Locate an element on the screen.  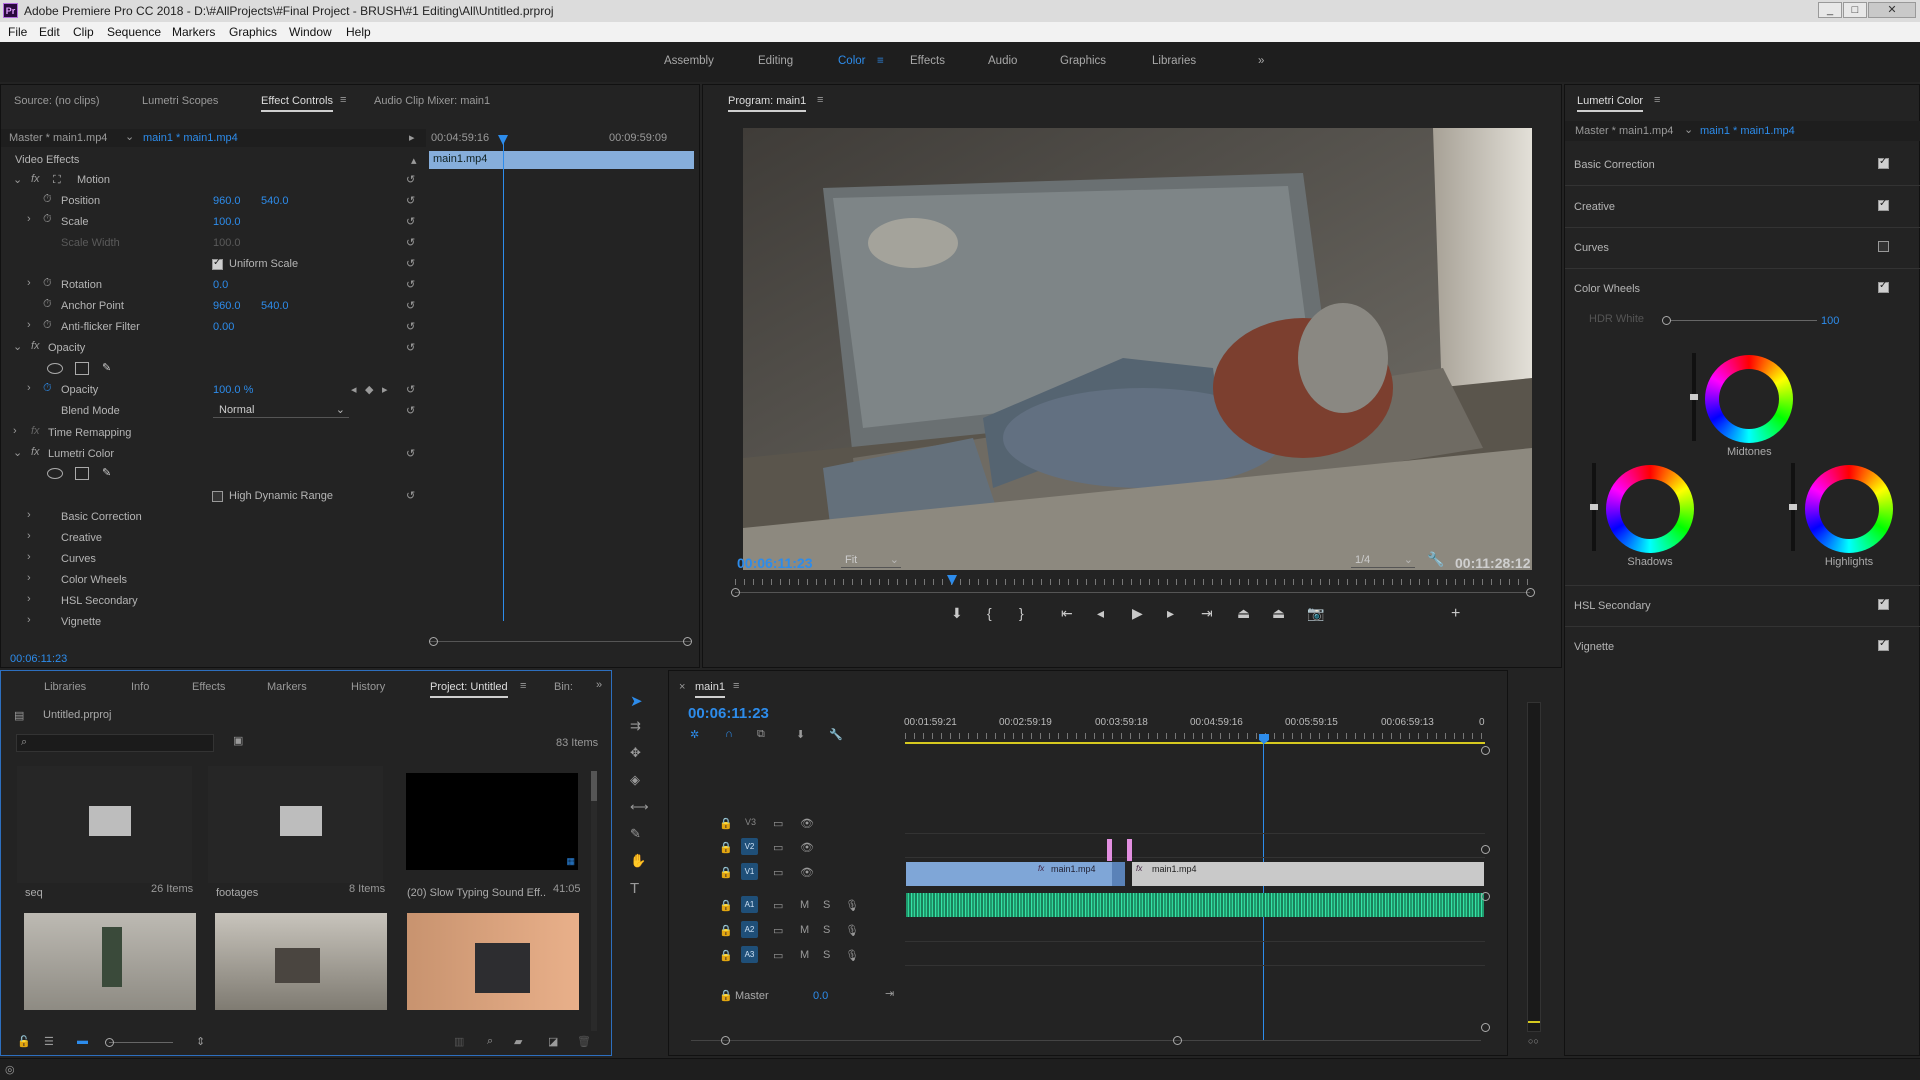
step-forward-icon: ▸ is located at coordinates (1170, 613).